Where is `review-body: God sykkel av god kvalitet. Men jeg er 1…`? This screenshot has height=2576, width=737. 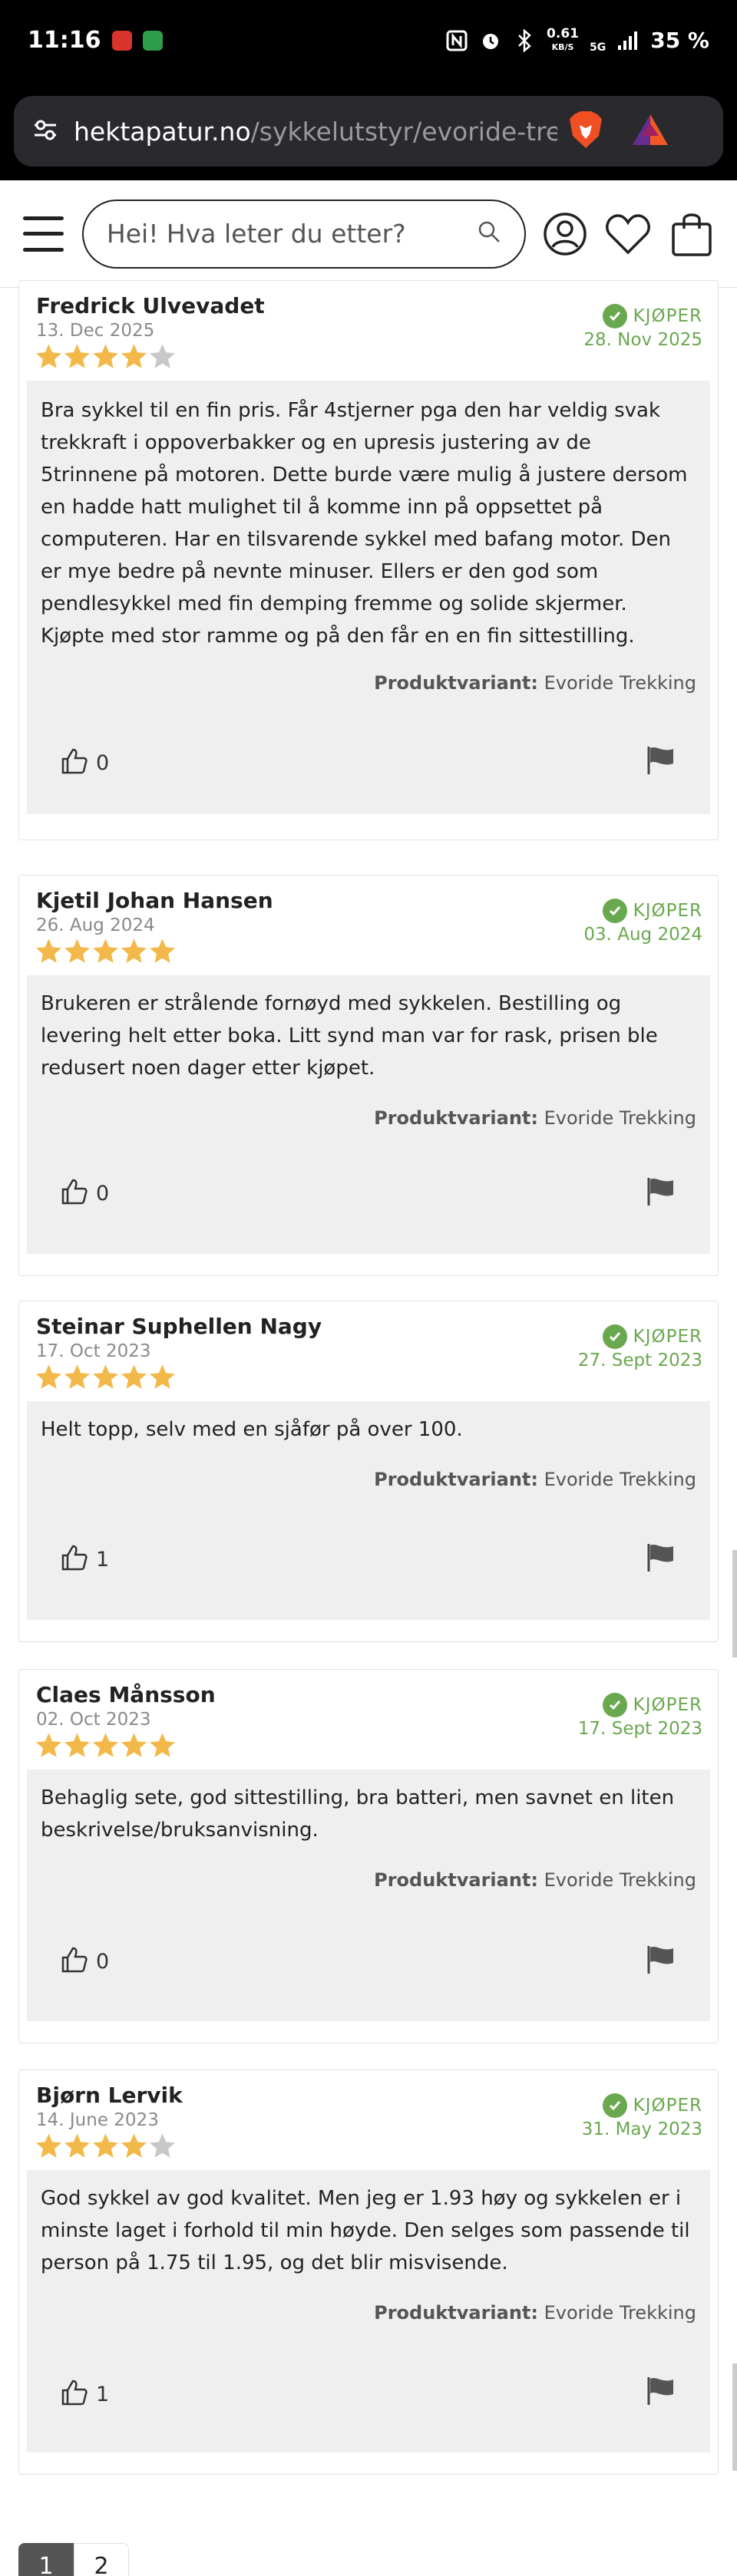 review-body: God sykkel av god kvalitet. Men jeg er 1… is located at coordinates (368, 2311).